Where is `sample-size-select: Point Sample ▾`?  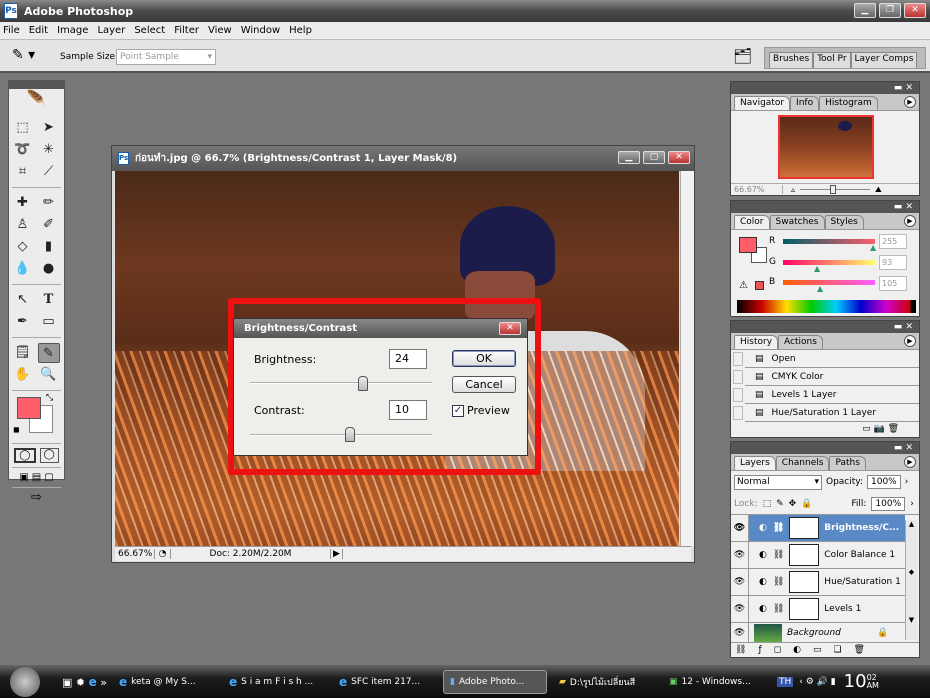 sample-size-select: Point Sample ▾ is located at coordinates (166, 57).